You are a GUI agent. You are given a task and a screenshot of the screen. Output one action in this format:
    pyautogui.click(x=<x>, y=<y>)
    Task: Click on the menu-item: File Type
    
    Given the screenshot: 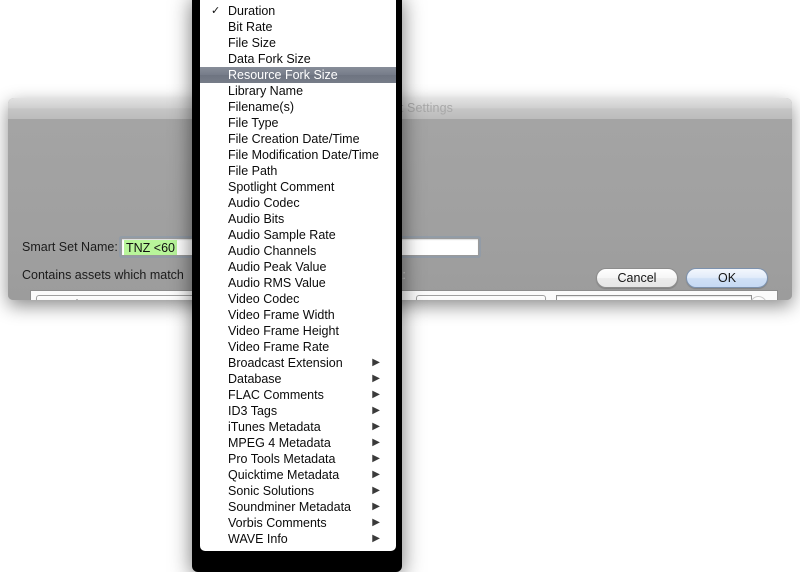 What is the action you would take?
    pyautogui.click(x=298, y=123)
    